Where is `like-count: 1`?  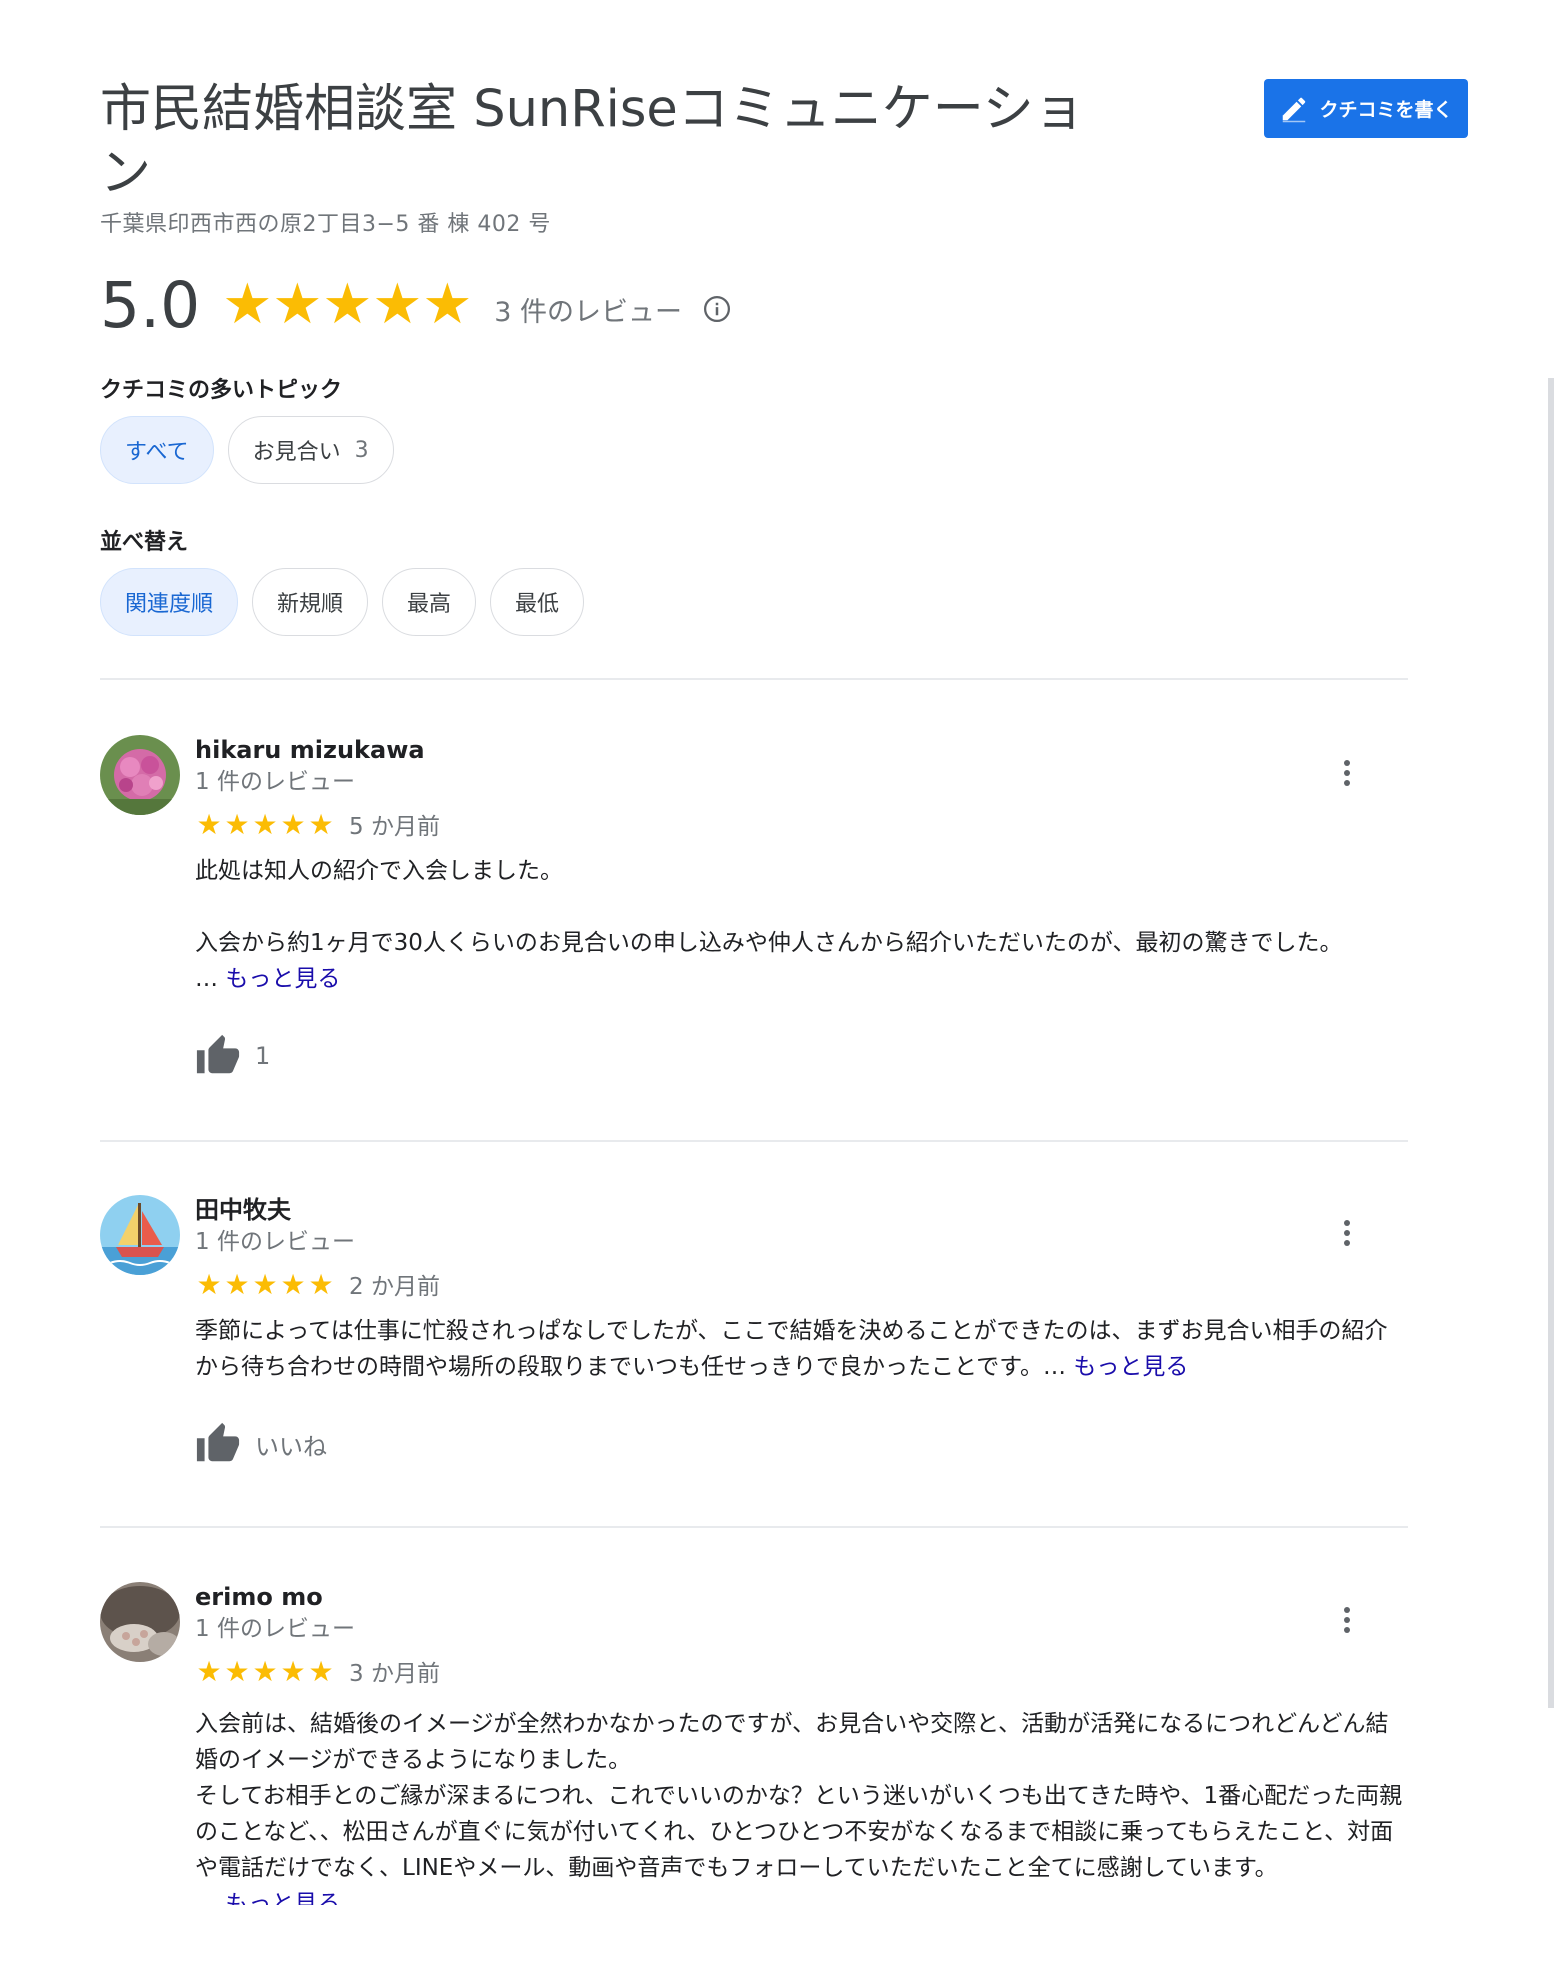 like-count: 1 is located at coordinates (263, 1056).